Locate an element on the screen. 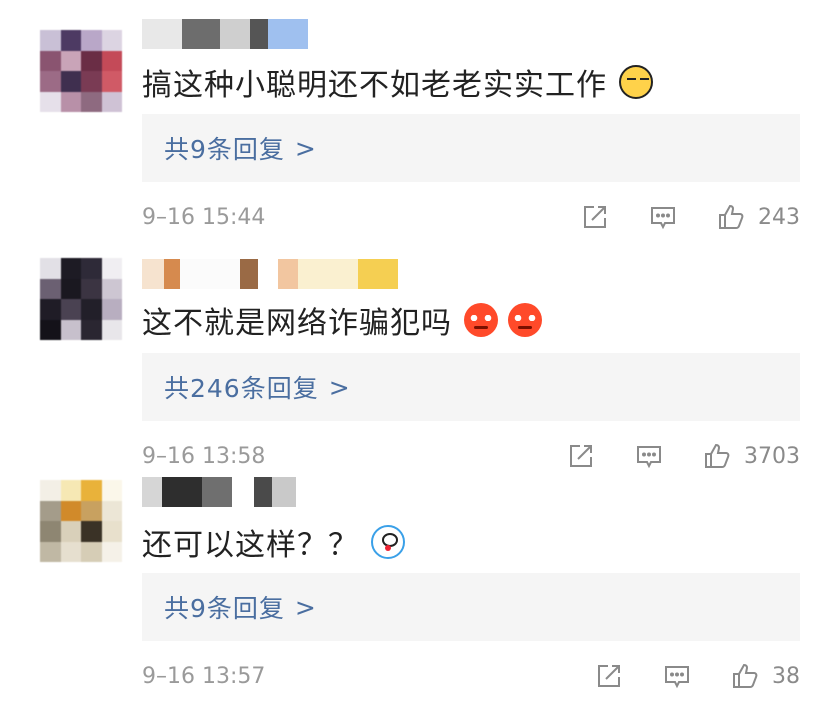  replies-label: 共246条回复 is located at coordinates (241, 388).